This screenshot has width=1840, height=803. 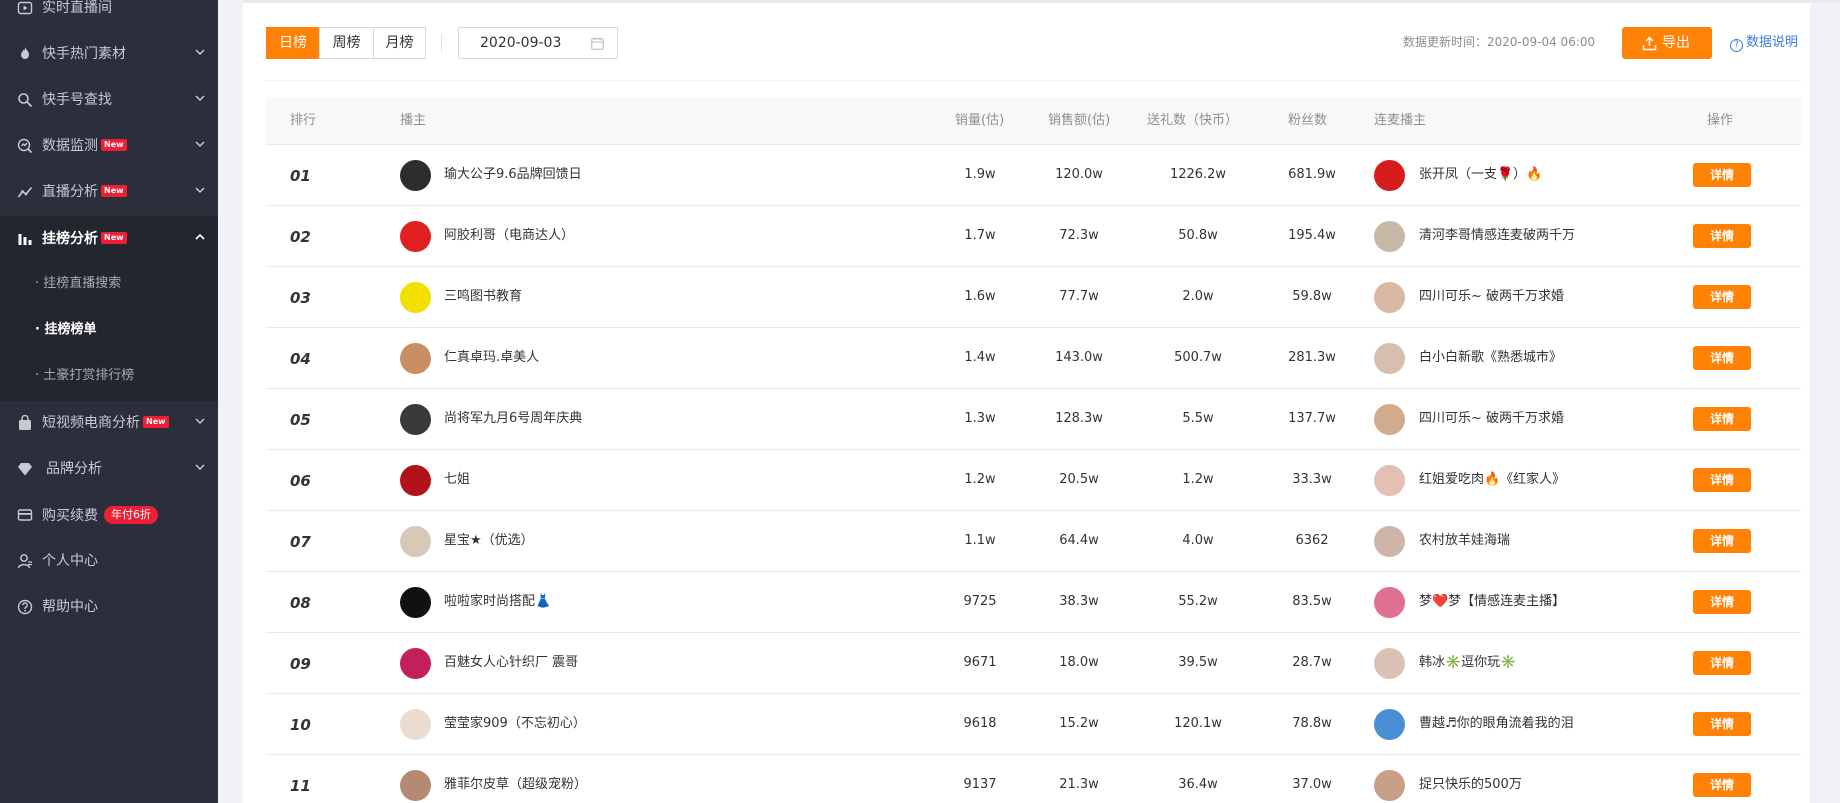 What do you see at coordinates (70, 561) in the screenshot?
I see `sidebar-item-label: 个人中心` at bounding box center [70, 561].